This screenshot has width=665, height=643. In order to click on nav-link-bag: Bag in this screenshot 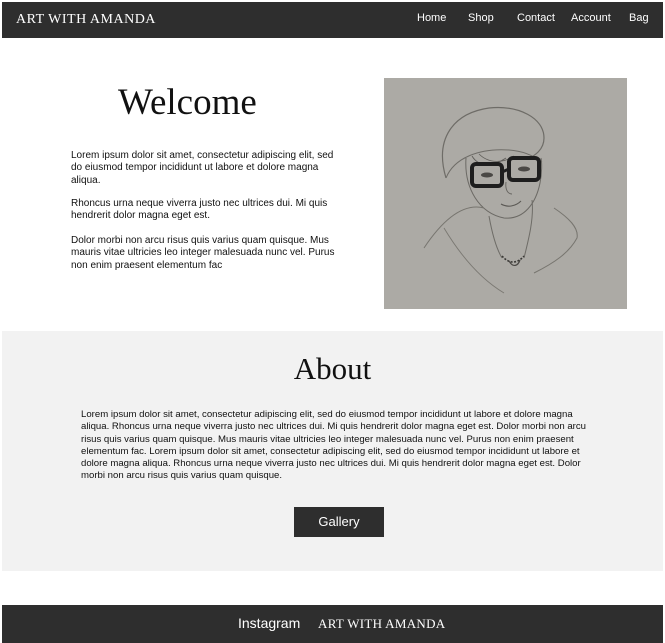, I will do `click(639, 18)`.